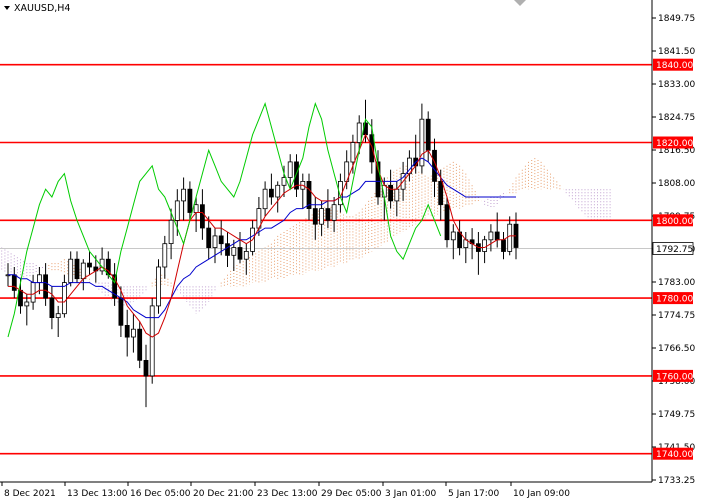  Describe the element at coordinates (520, 3) in the screenshot. I see `scroll-indicator-icon` at that location.